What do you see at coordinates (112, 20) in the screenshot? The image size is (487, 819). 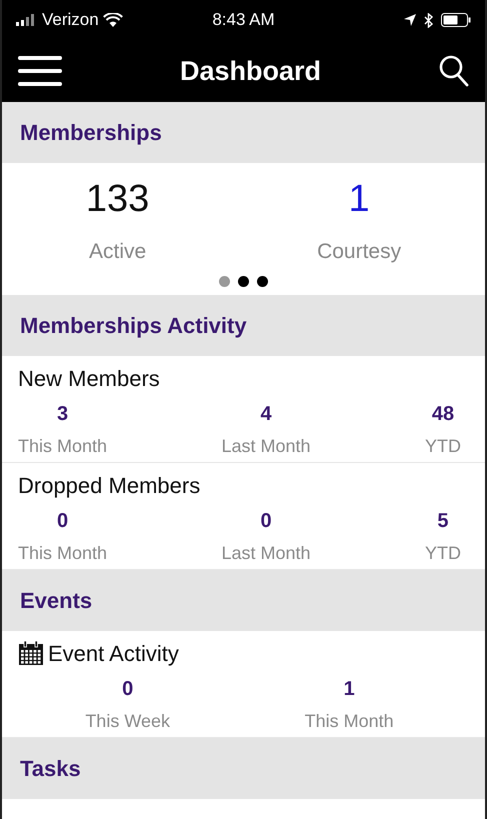 I see `wifi-icon` at bounding box center [112, 20].